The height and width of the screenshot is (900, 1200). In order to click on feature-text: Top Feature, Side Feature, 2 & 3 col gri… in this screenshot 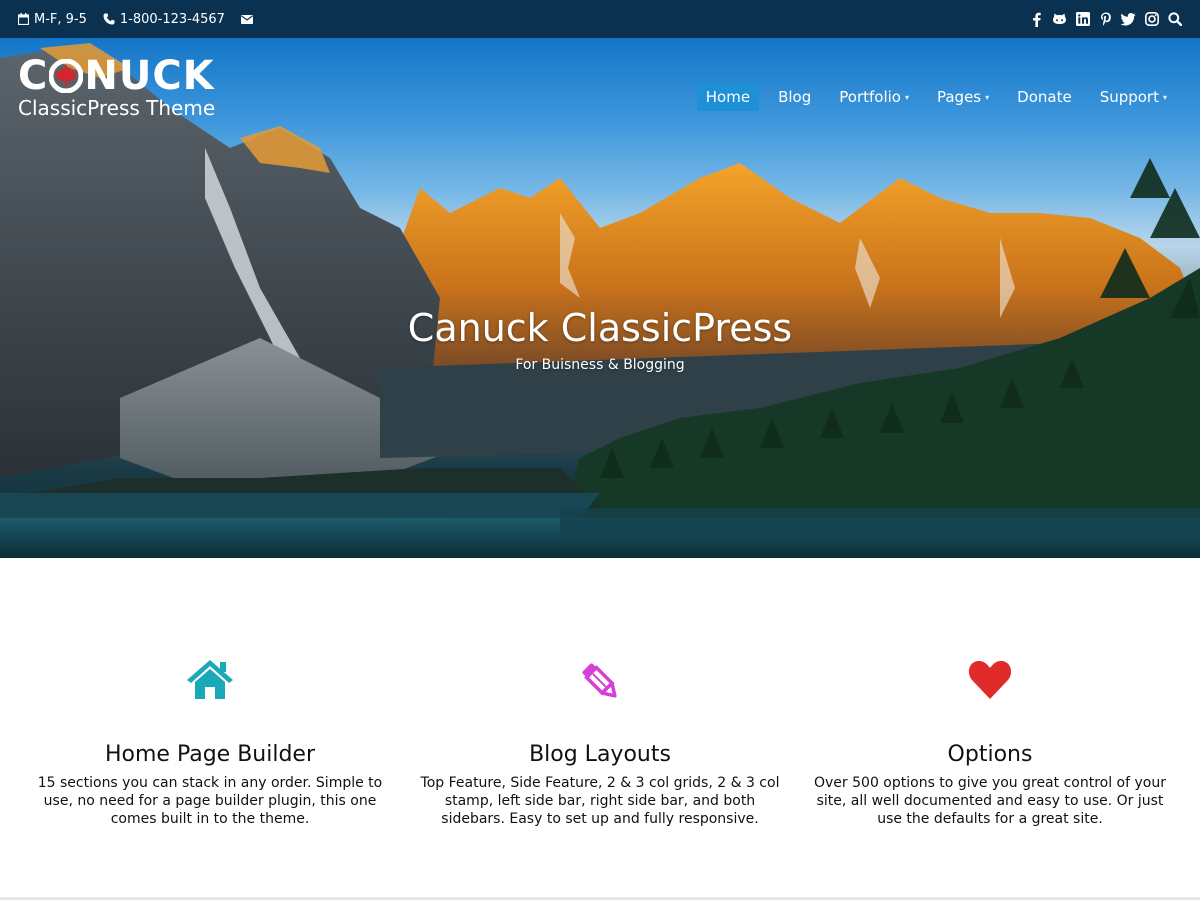, I will do `click(600, 801)`.